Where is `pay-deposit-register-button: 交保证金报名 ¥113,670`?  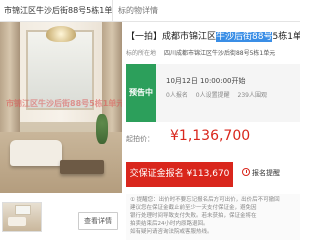
pay-deposit-register-button: 交保证金报名 ¥113,670 is located at coordinates (179, 174).